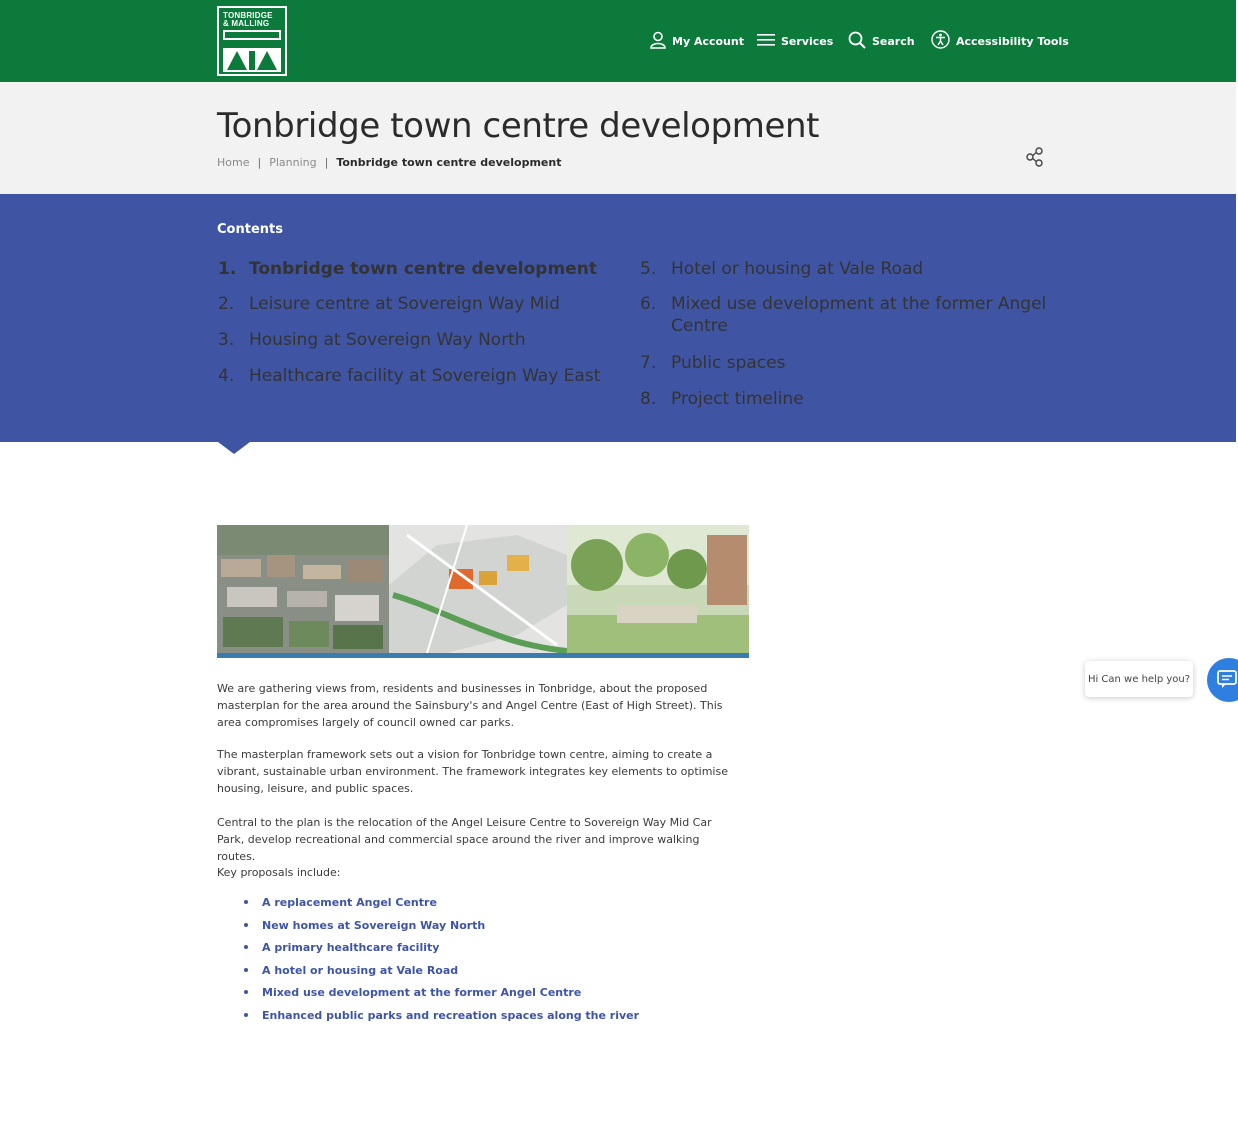 This screenshot has width=1238, height=1134. I want to click on nav-accessibility-label: Accessibility Tools, so click(1012, 41).